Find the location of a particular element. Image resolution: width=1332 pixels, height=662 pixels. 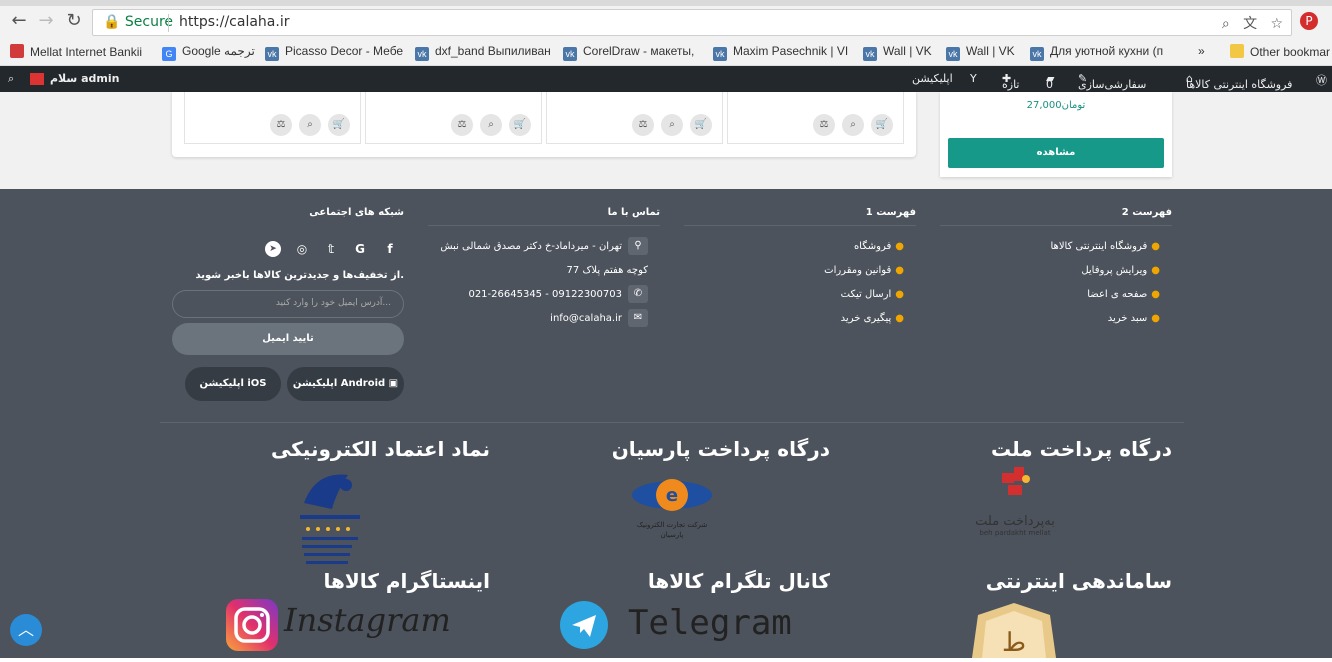

contact-address-line2: کوچه هفتم پلاک 77 is located at coordinates (607, 270).